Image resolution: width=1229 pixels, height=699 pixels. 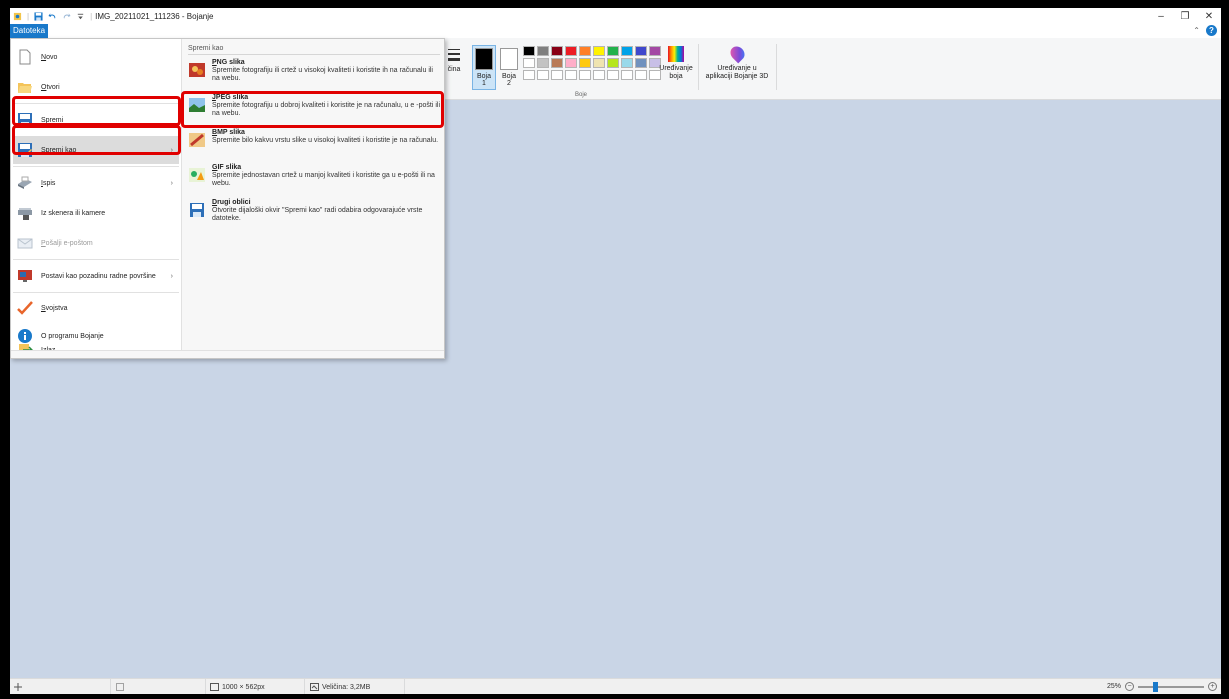 I want to click on menu-item-label: Otvori, so click(x=50, y=87).